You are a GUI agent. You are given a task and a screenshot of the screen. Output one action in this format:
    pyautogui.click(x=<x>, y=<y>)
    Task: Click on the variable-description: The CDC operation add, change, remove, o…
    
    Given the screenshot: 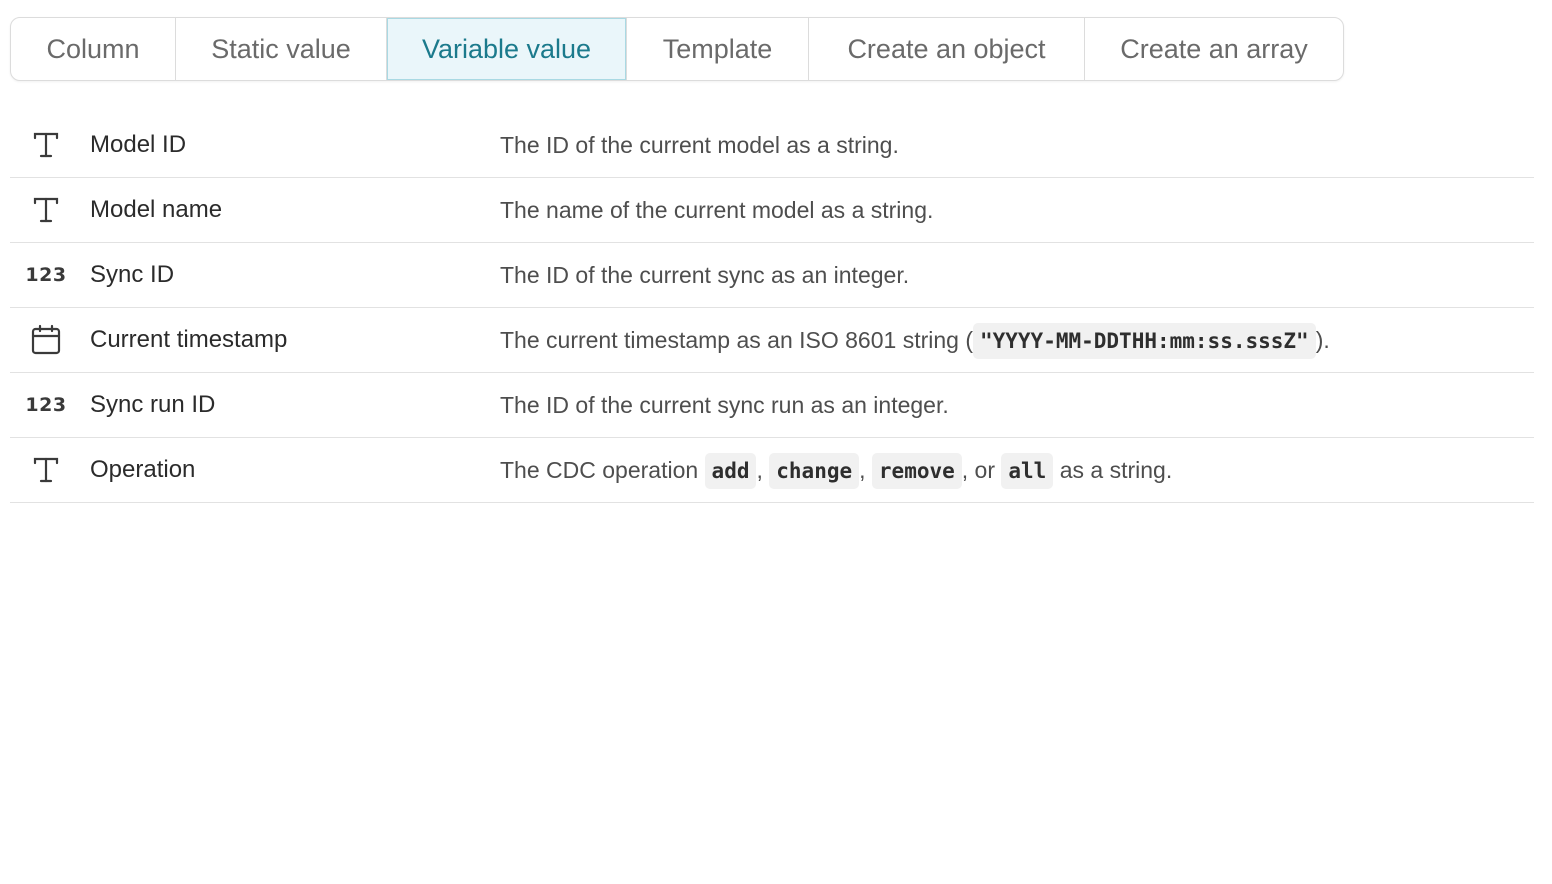 What is the action you would take?
    pyautogui.click(x=836, y=470)
    